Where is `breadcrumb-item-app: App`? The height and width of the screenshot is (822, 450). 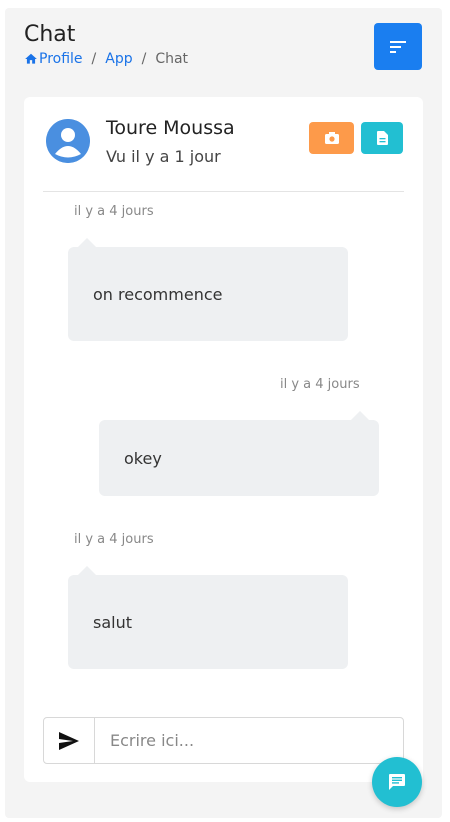 breadcrumb-item-app: App is located at coordinates (118, 59).